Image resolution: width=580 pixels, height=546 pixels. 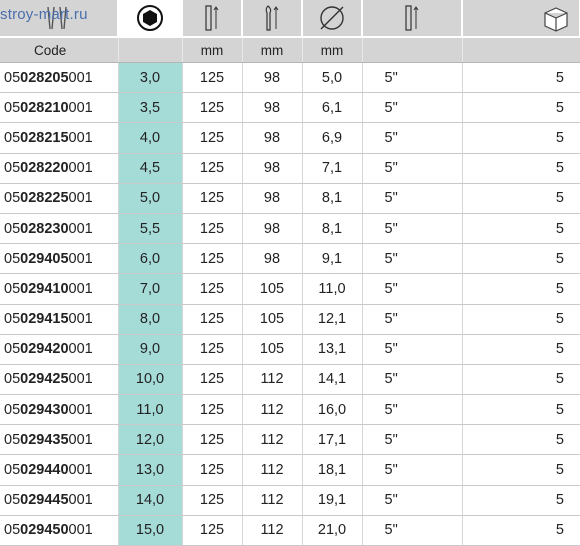 I want to click on table-row: 05029415001 8,0 125 105 12,1 5" 5, so click(x=290, y=319).